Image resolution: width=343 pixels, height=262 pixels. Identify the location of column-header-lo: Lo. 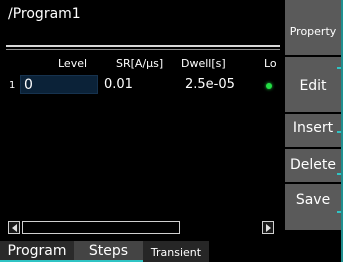
(270, 63).